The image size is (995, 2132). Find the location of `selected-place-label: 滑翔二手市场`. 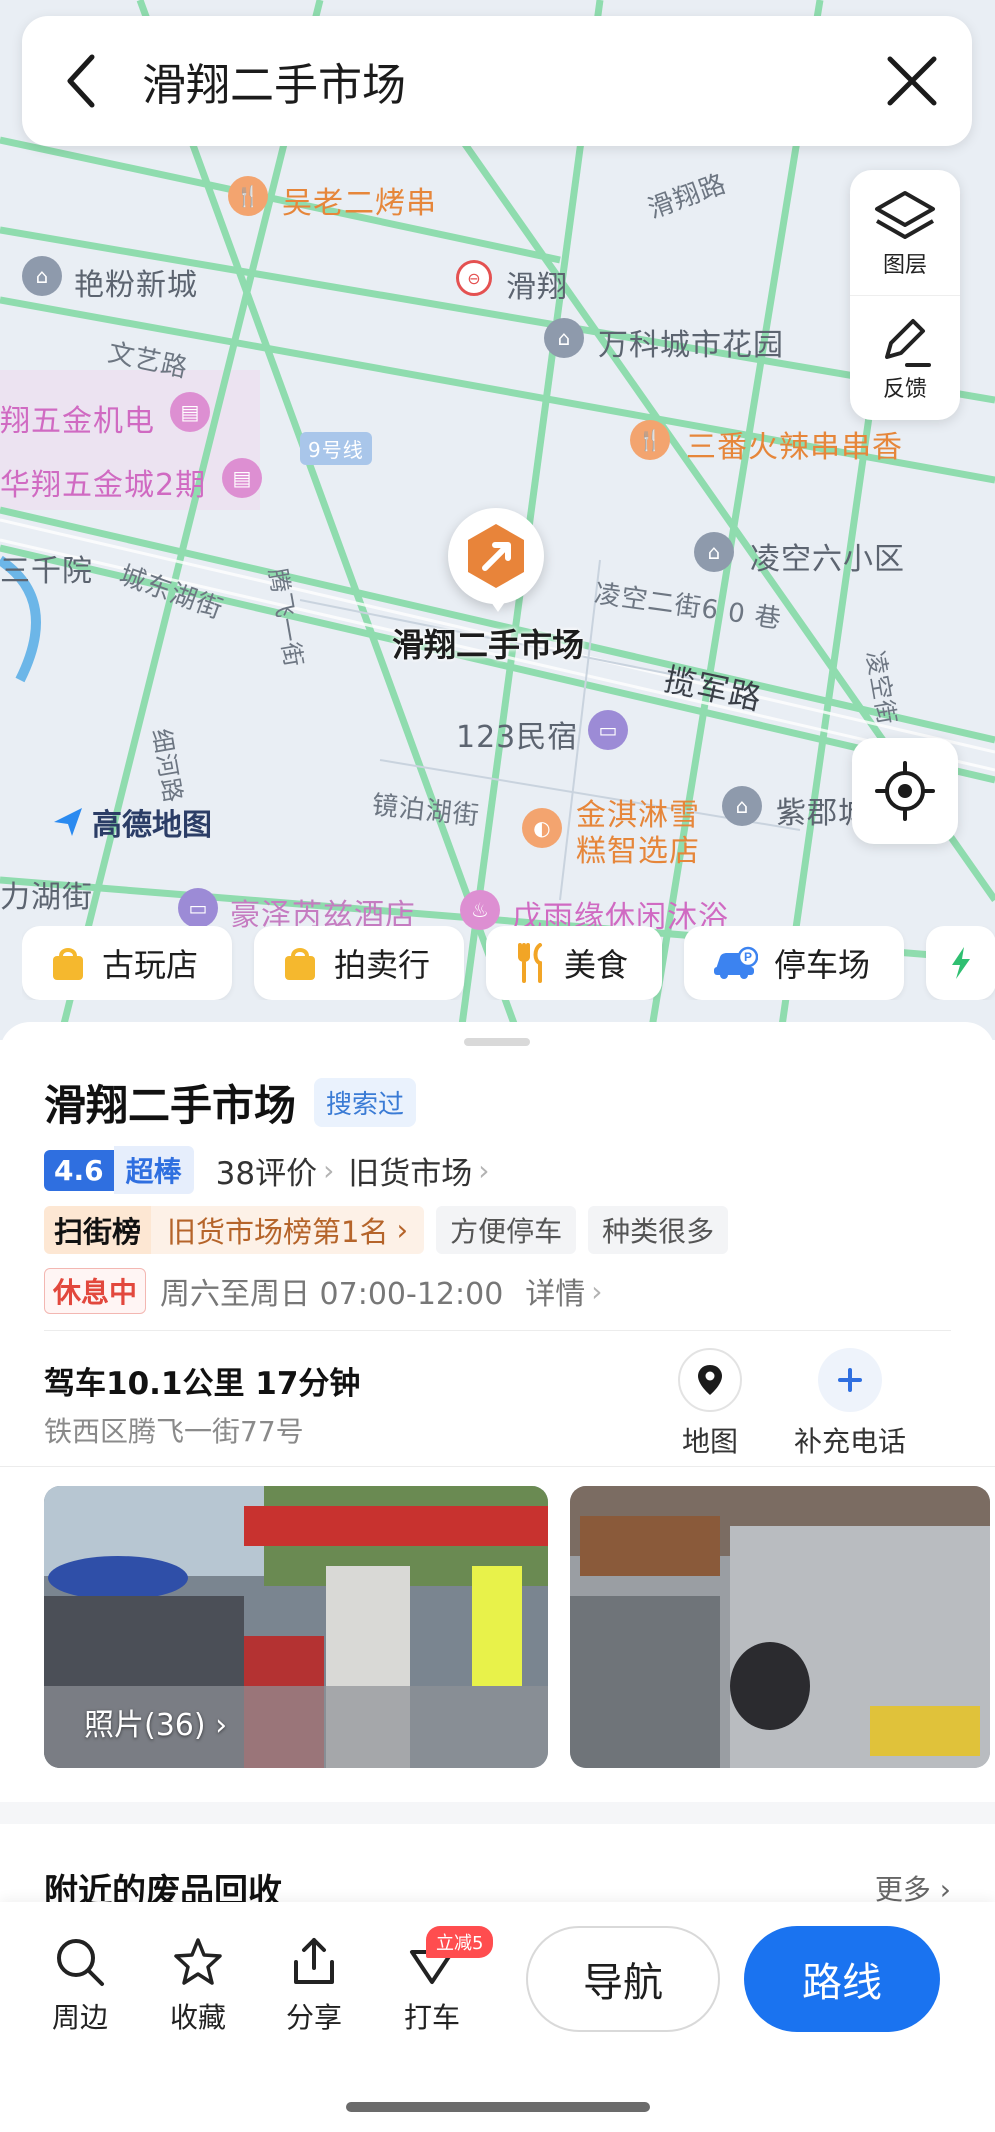

selected-place-label: 滑翔二手市场 is located at coordinates (488, 643).